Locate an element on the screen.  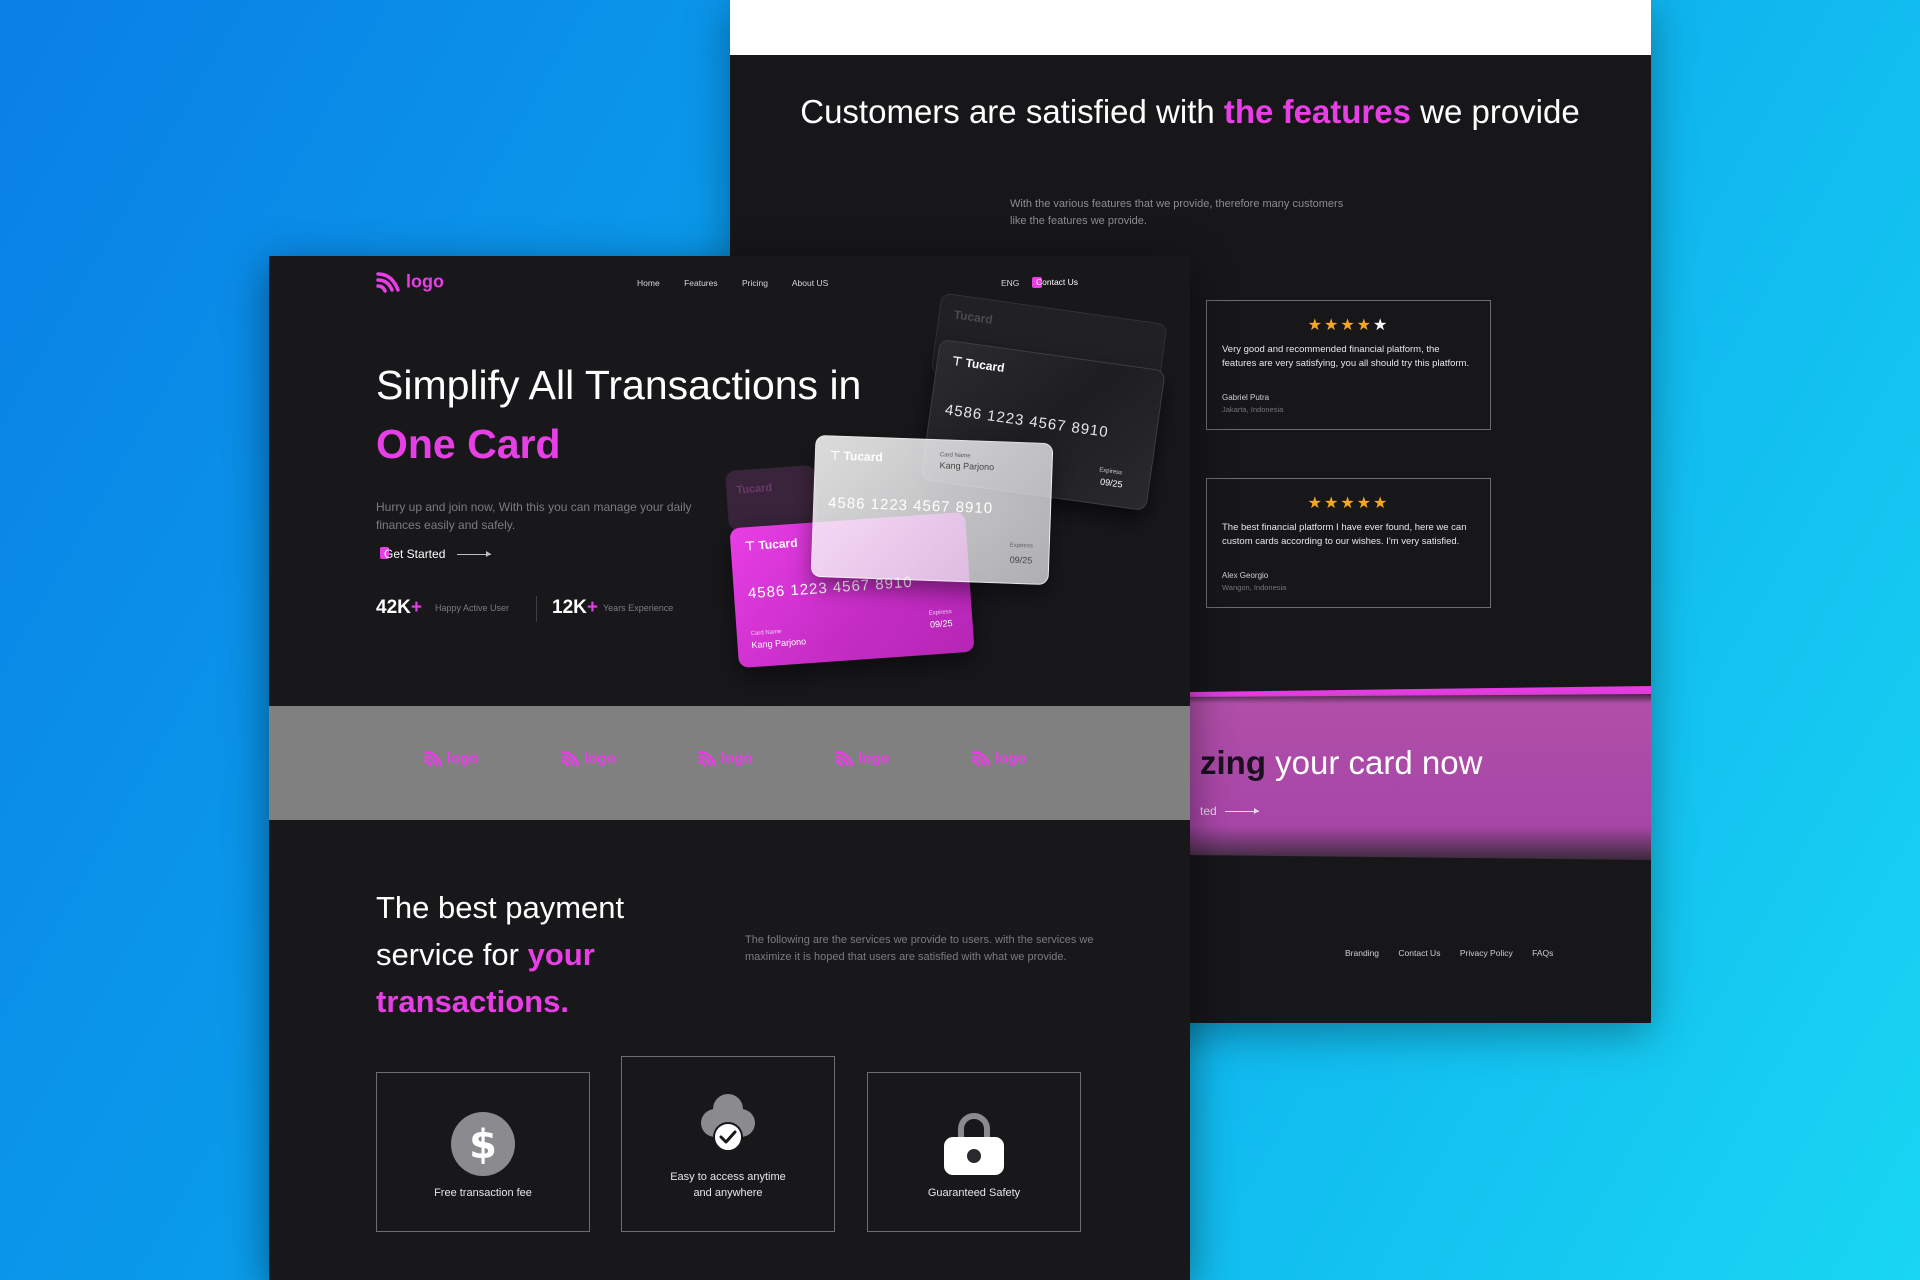
feature-label: Guaranteed Safety is located at coordinates (974, 1193).